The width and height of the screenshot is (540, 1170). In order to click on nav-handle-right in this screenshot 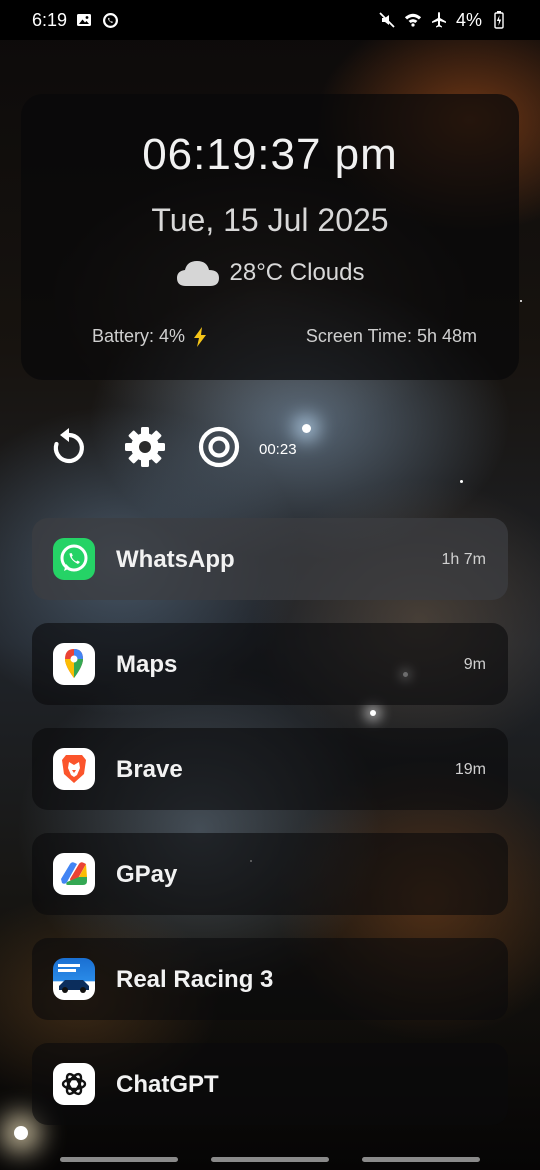, I will do `click(421, 1159)`.